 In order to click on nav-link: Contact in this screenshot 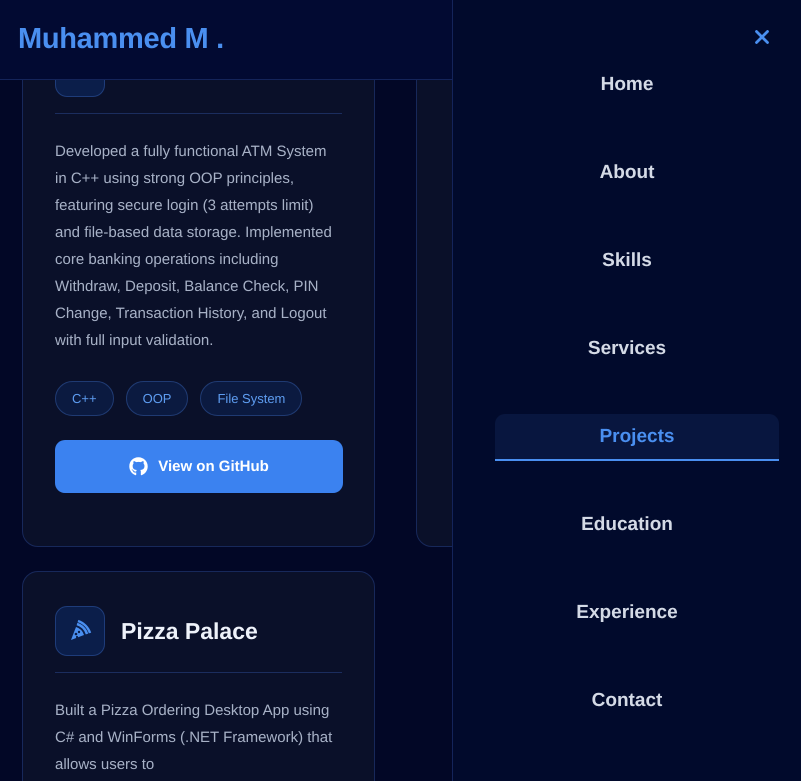, I will do `click(627, 701)`.